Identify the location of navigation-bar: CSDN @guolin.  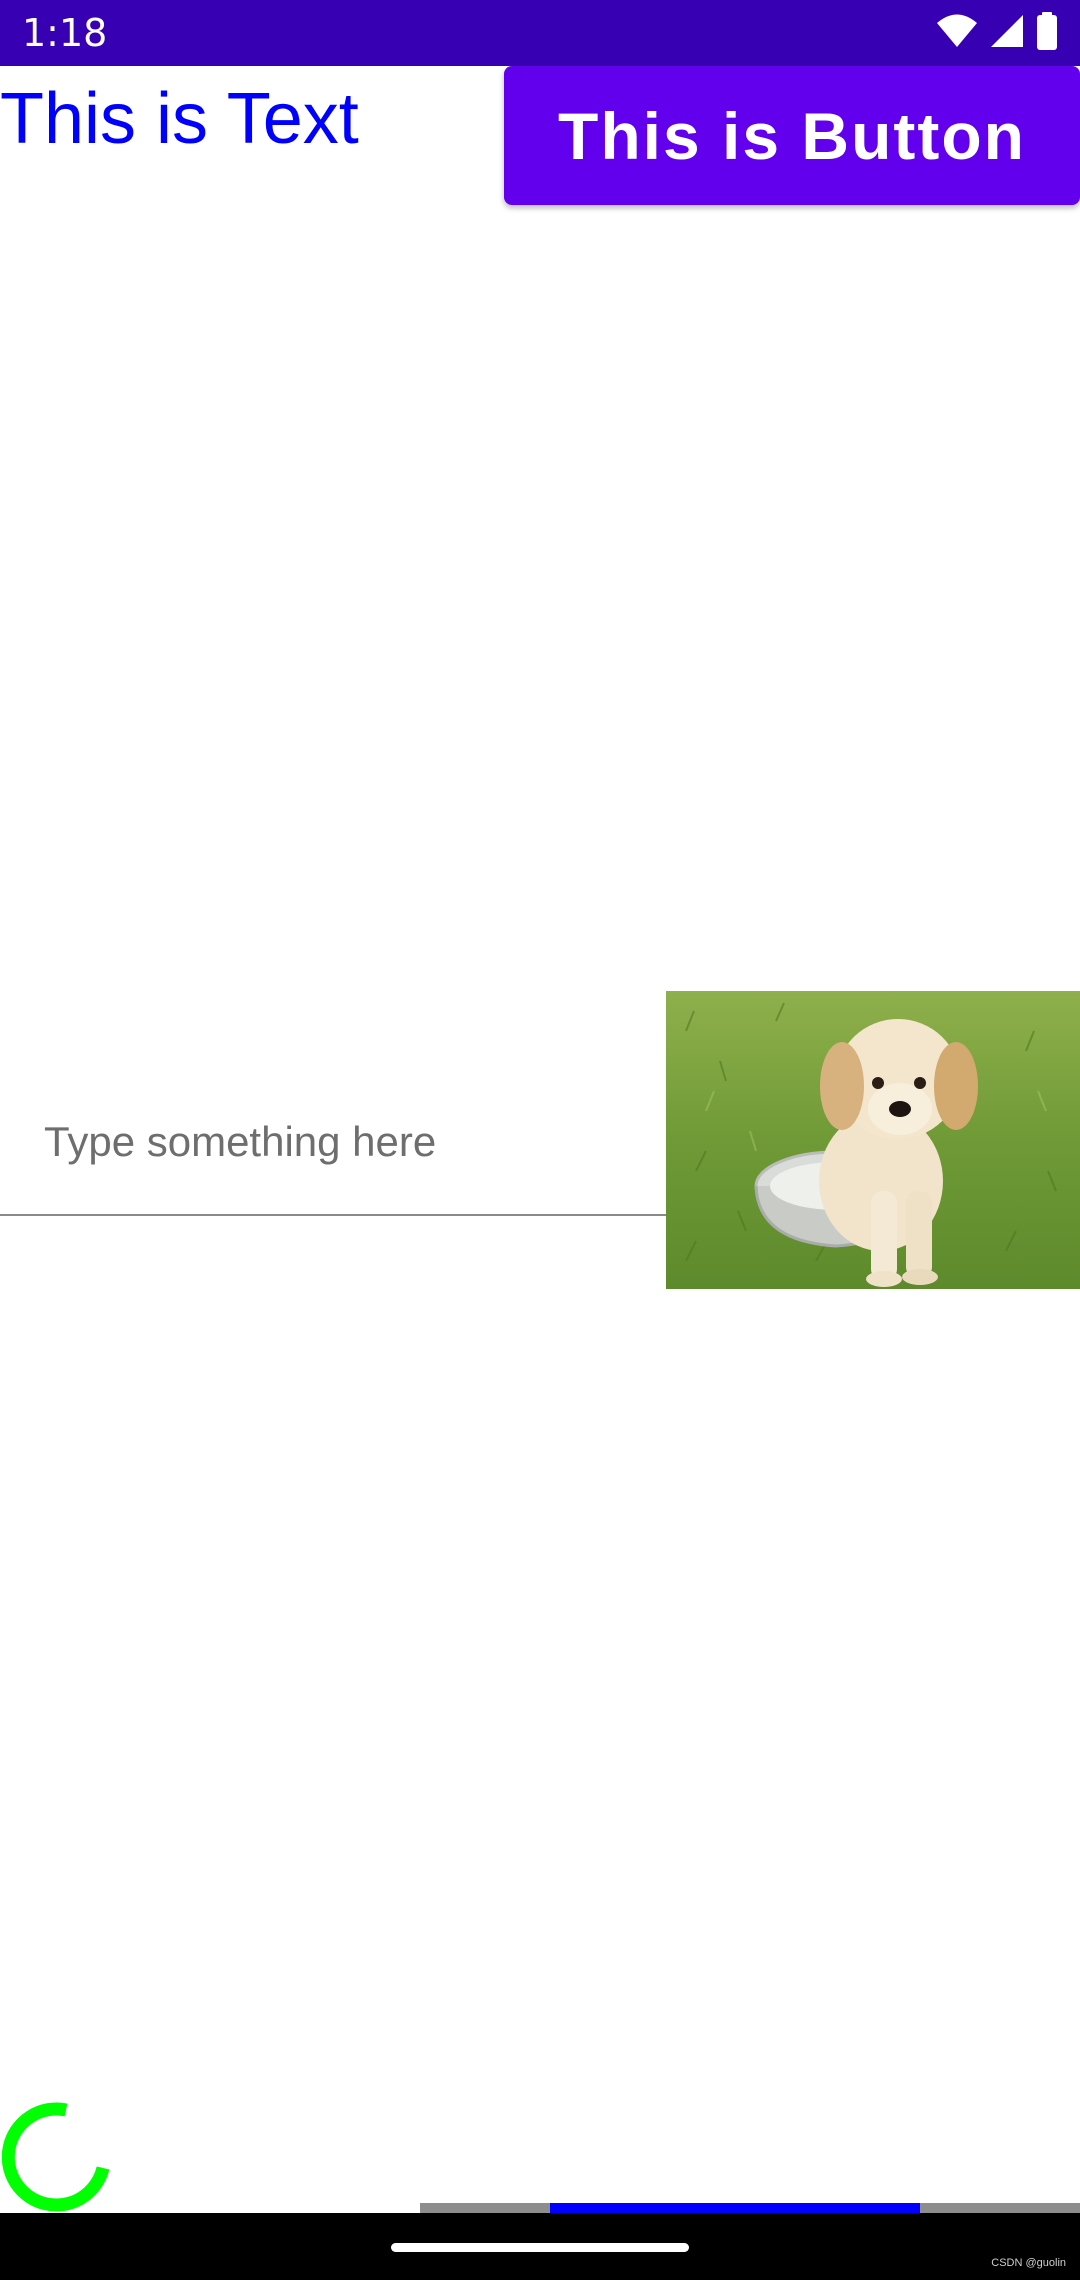
(540, 2246).